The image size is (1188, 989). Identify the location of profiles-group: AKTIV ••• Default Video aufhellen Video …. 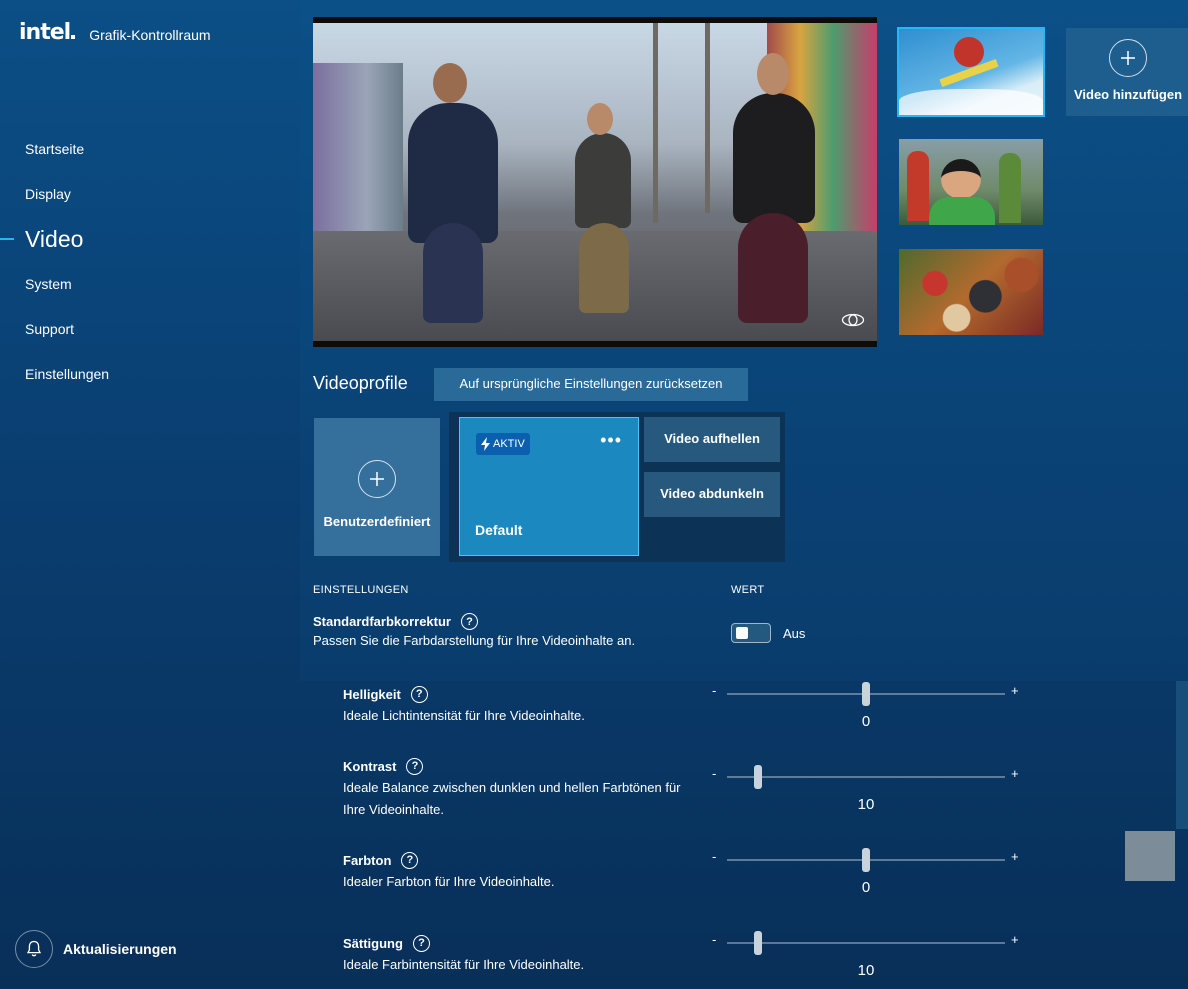
(617, 487).